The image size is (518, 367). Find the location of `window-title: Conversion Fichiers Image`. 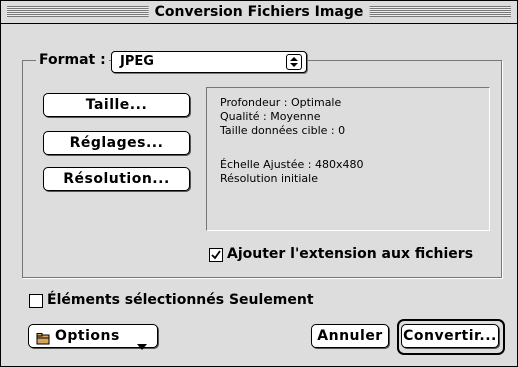

window-title: Conversion Fichiers Image is located at coordinates (259, 12).